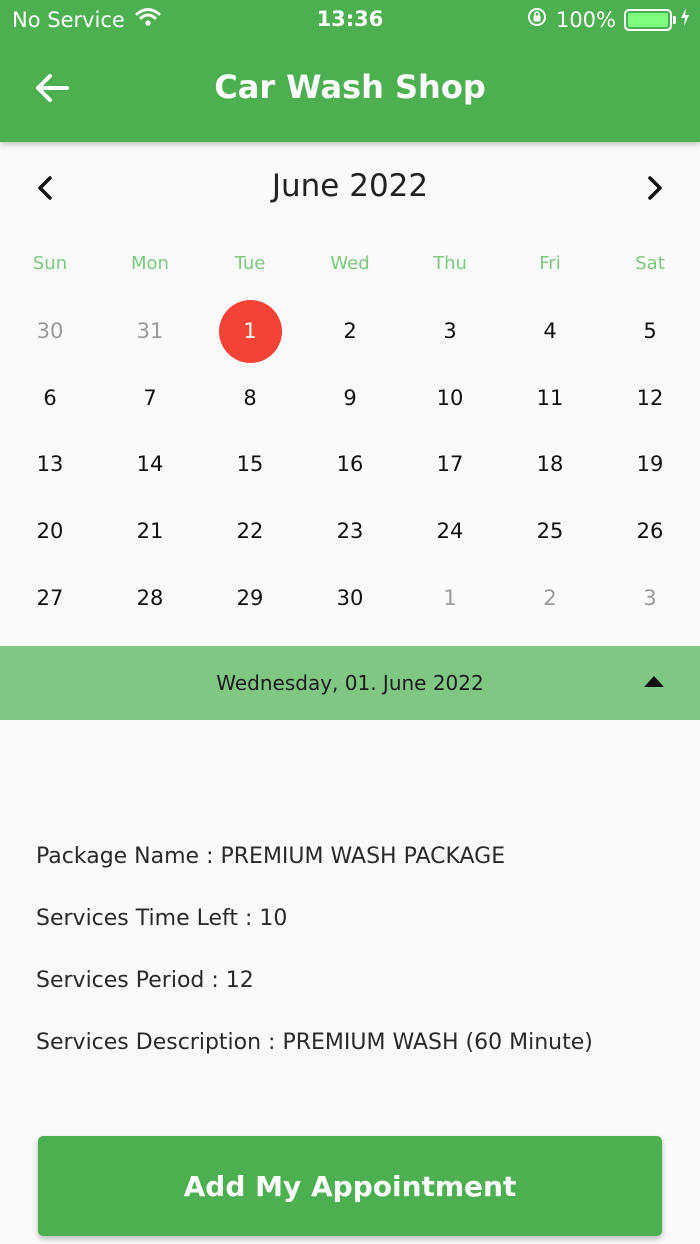  I want to click on services-time-left: Services Time Left : 10, so click(162, 918).